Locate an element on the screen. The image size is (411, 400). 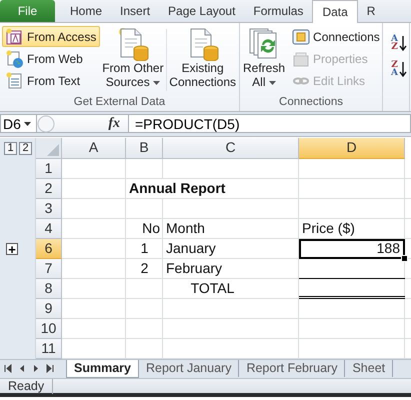
connections-icon is located at coordinates (301, 37).